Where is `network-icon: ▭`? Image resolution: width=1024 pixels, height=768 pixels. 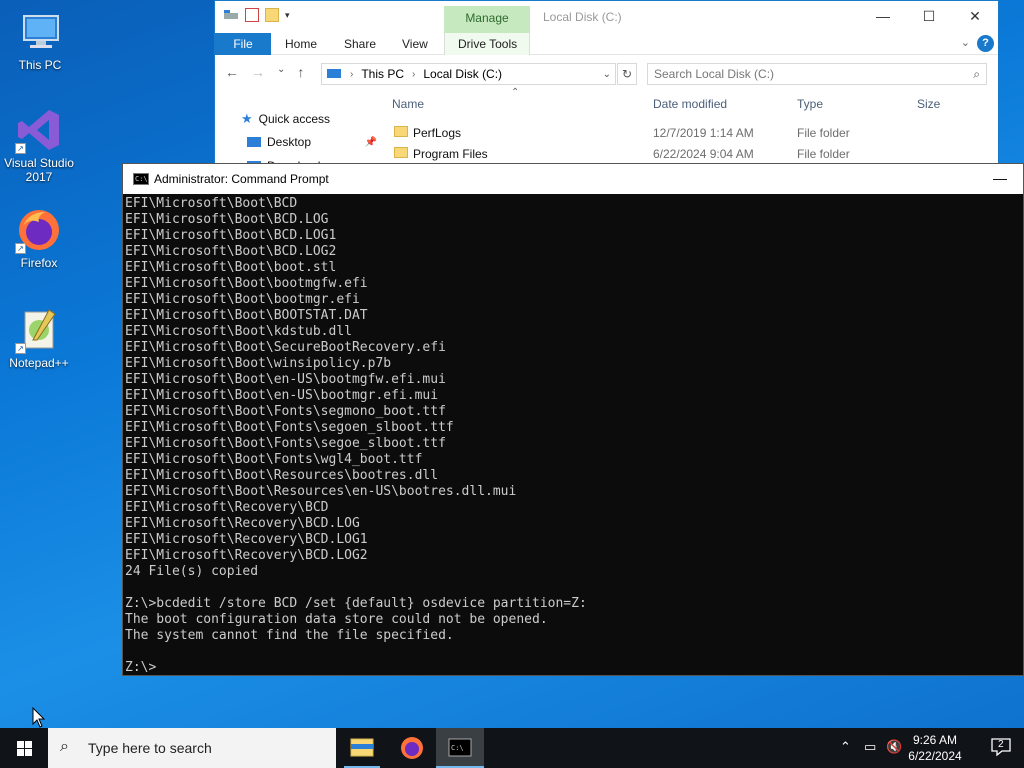
network-icon: ▭ is located at coordinates (870, 747).